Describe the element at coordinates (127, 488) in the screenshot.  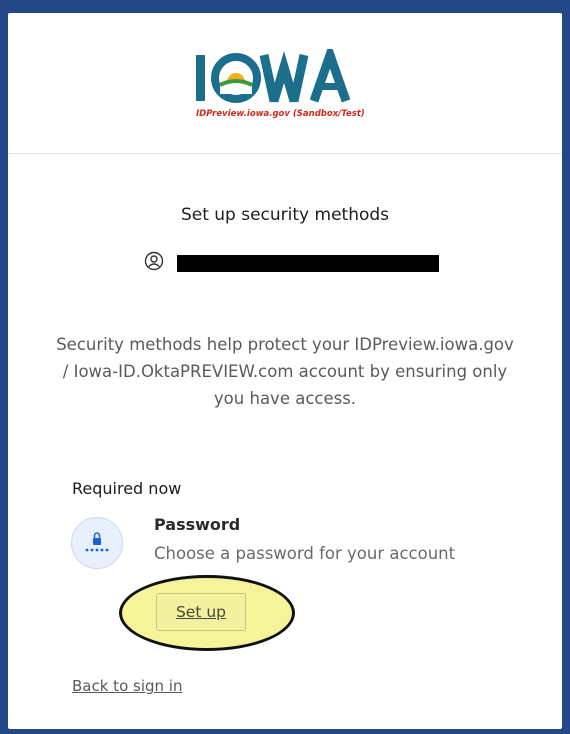
I see `required-now-heading: Required now` at that location.